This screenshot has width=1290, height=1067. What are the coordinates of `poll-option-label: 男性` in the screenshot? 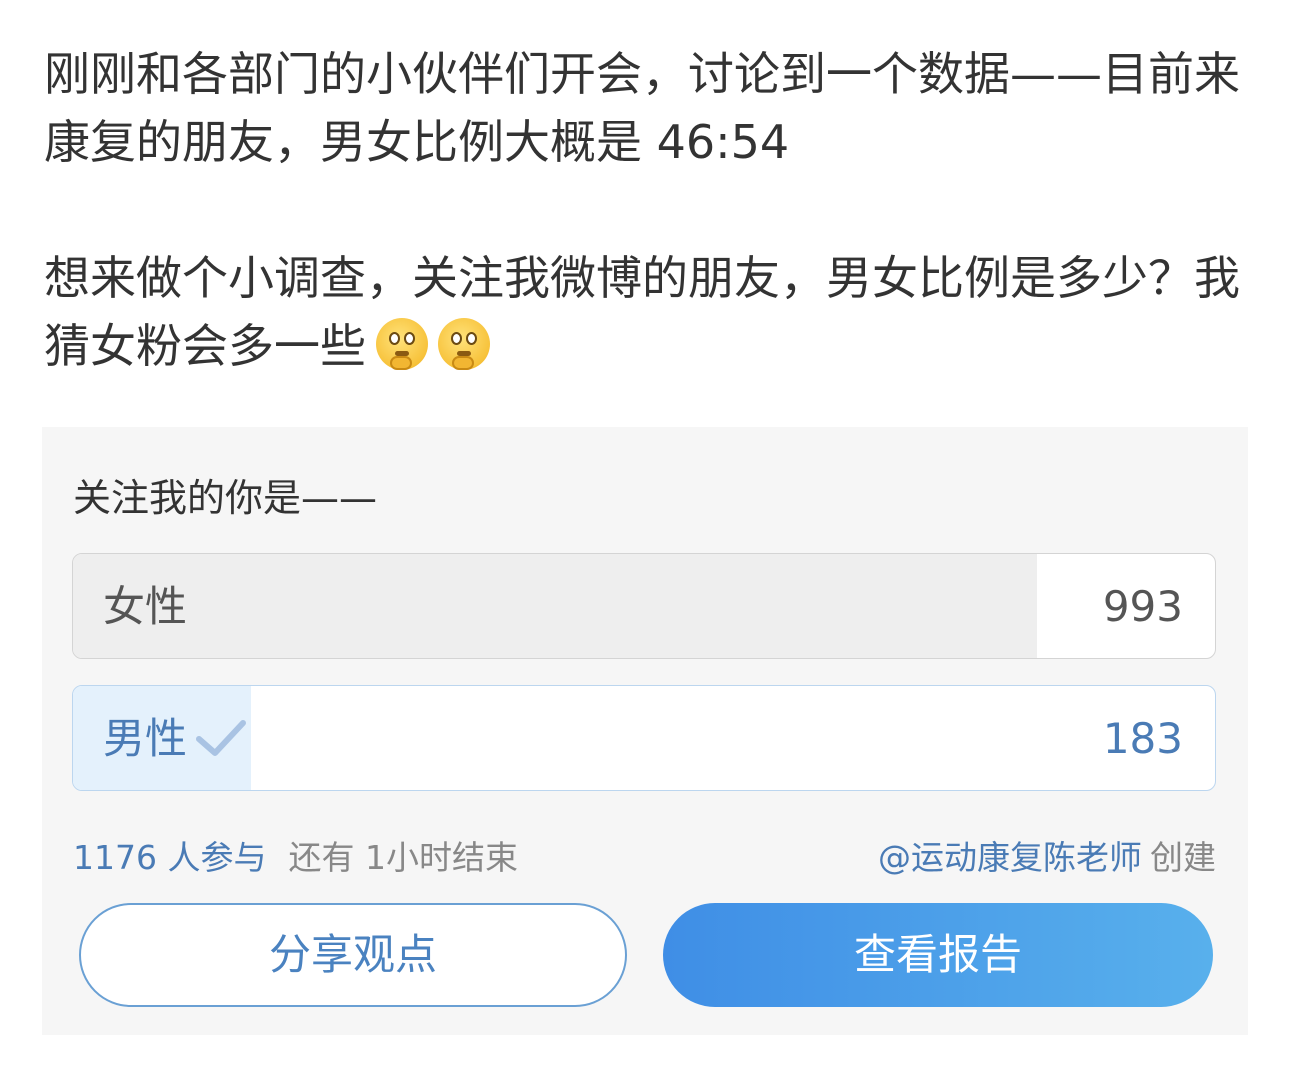 It's located at (145, 738).